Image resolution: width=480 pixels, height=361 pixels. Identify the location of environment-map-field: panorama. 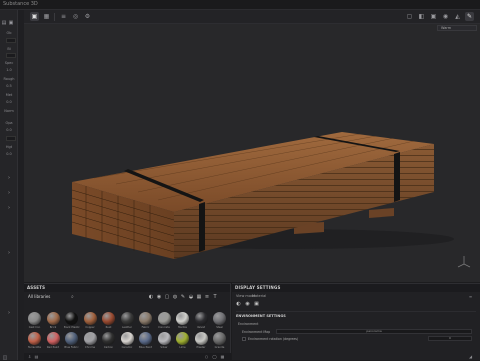
(374, 331).